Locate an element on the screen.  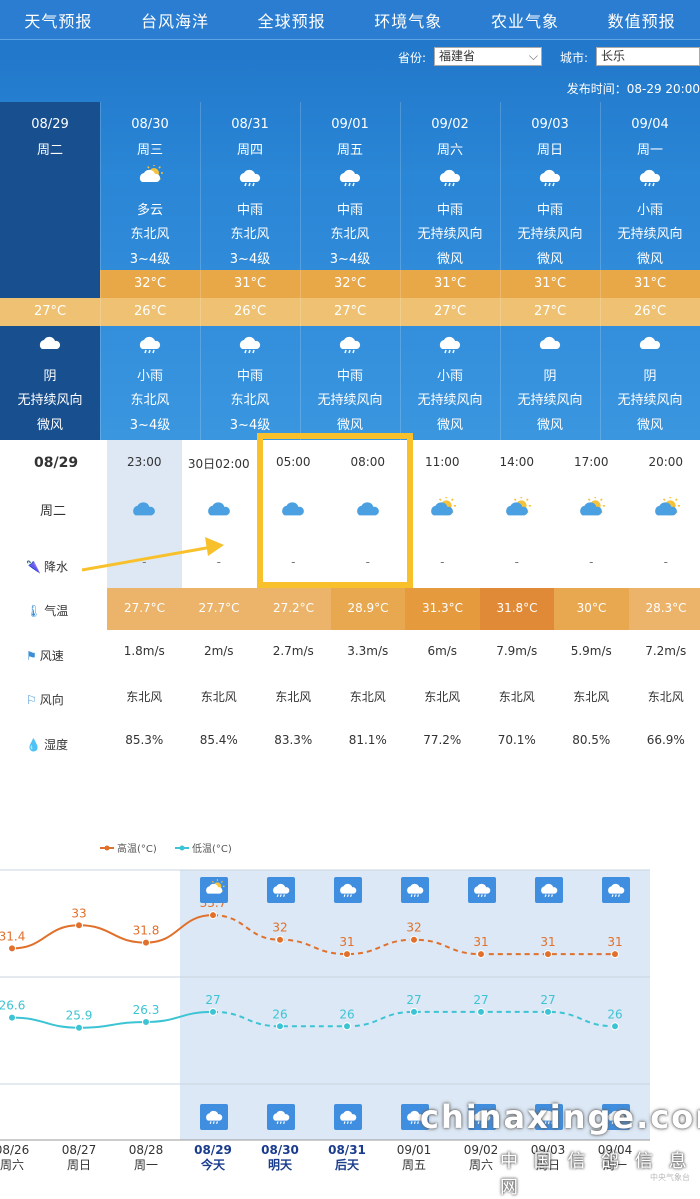
hour-humidity: 80.5% is located at coordinates (591, 740).